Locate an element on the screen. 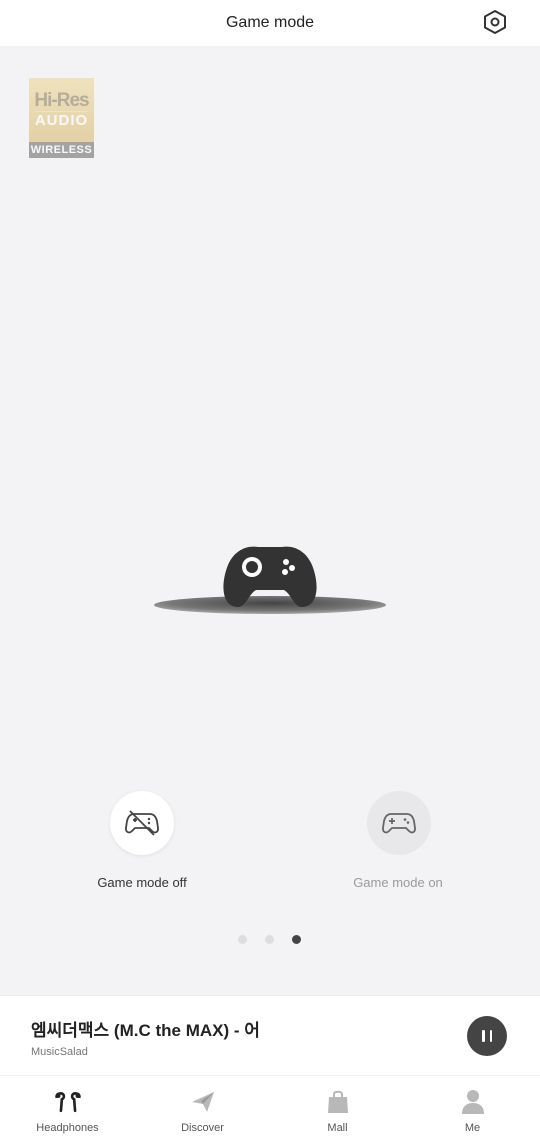 The image size is (540, 1137). hires-audio-wireless-logo: Hi-Res AUDIO WIRELESS is located at coordinates (61, 118).